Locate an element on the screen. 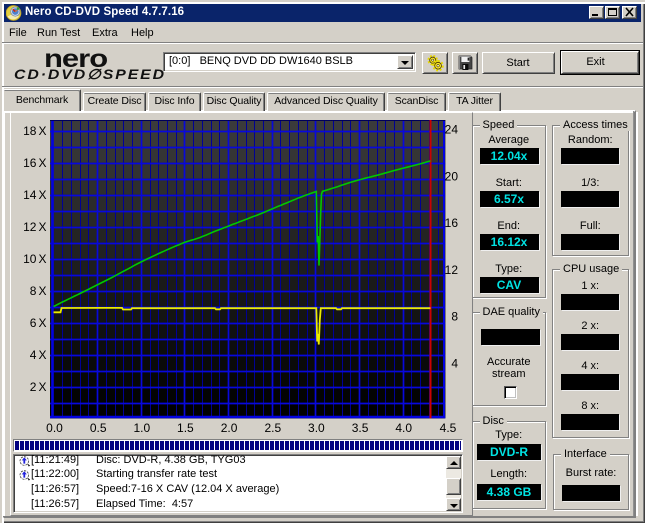 This screenshot has height=523, width=645. svg-text: 2.0 is located at coordinates (229, 428).